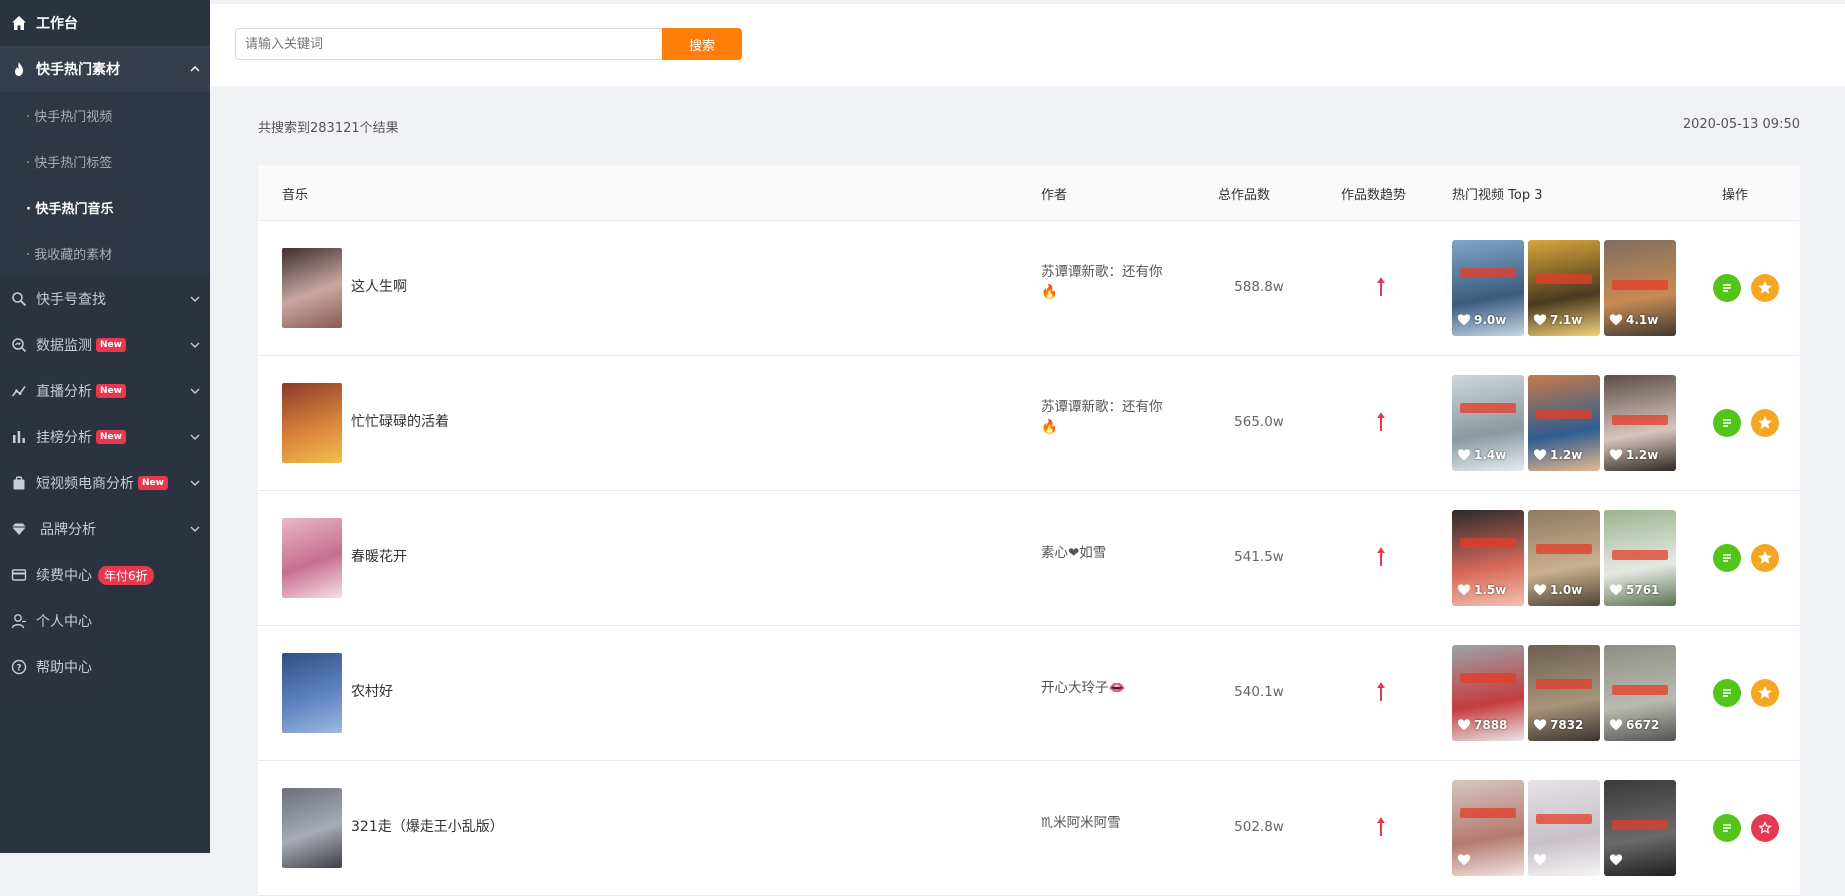 The image size is (1845, 896). What do you see at coordinates (1111, 553) in the screenshot?
I see `author-name: 素心❤如雪` at bounding box center [1111, 553].